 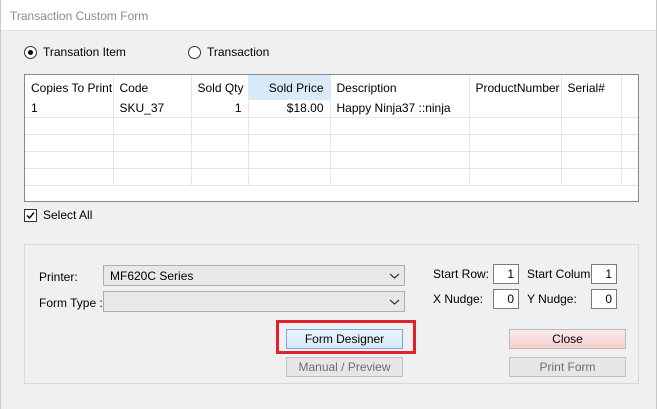 What do you see at coordinates (152, 276) in the screenshot?
I see `printer-select-value: MF620C Series` at bounding box center [152, 276].